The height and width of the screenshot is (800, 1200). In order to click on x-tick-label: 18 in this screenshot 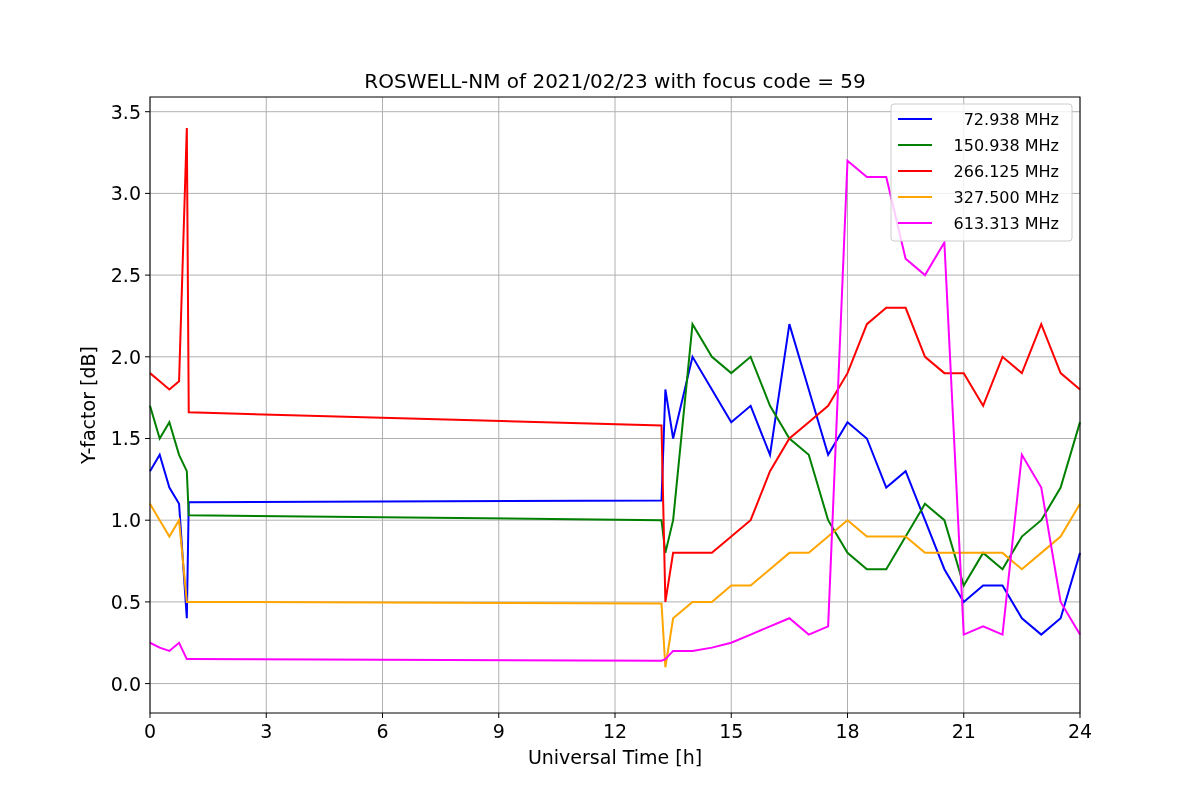, I will do `click(847, 731)`.